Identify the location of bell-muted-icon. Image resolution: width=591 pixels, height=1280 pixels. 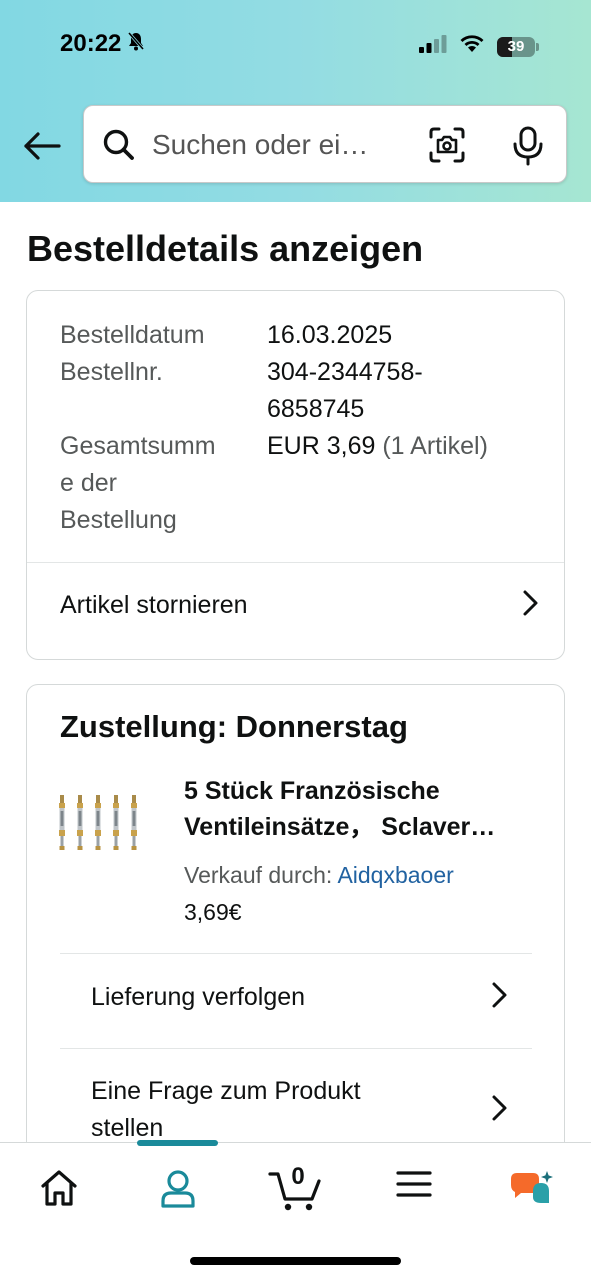
(136, 44).